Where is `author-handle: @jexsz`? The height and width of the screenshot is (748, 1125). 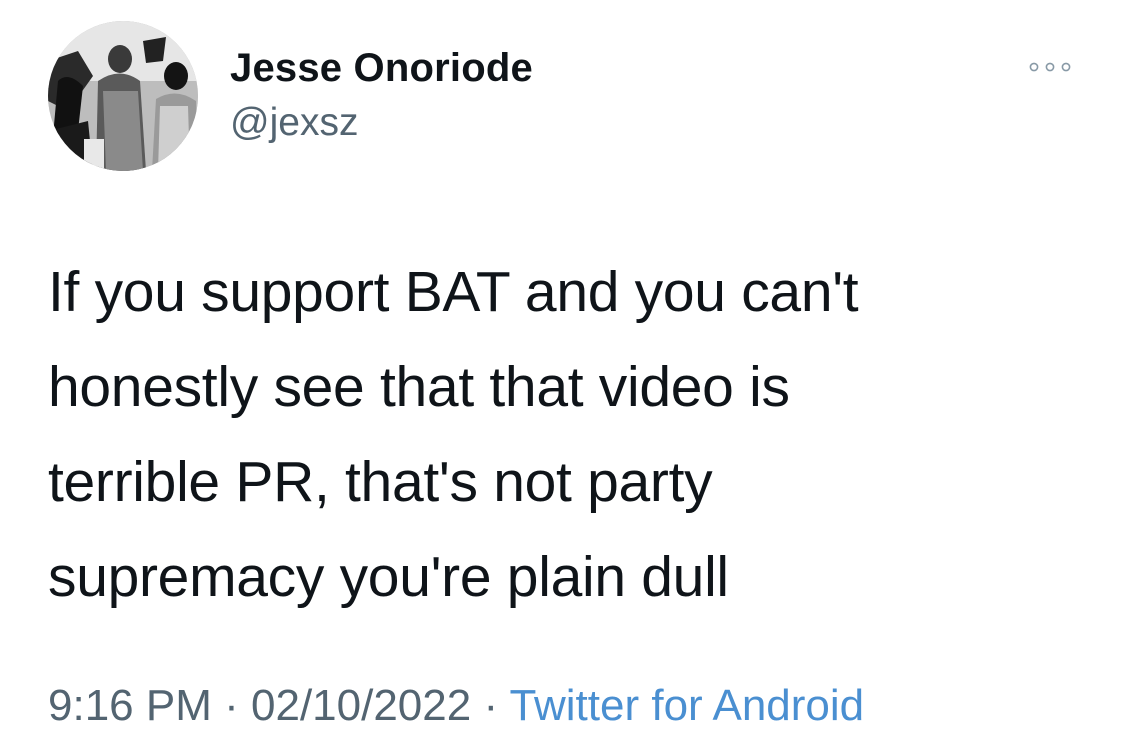 author-handle: @jexsz is located at coordinates (294, 123).